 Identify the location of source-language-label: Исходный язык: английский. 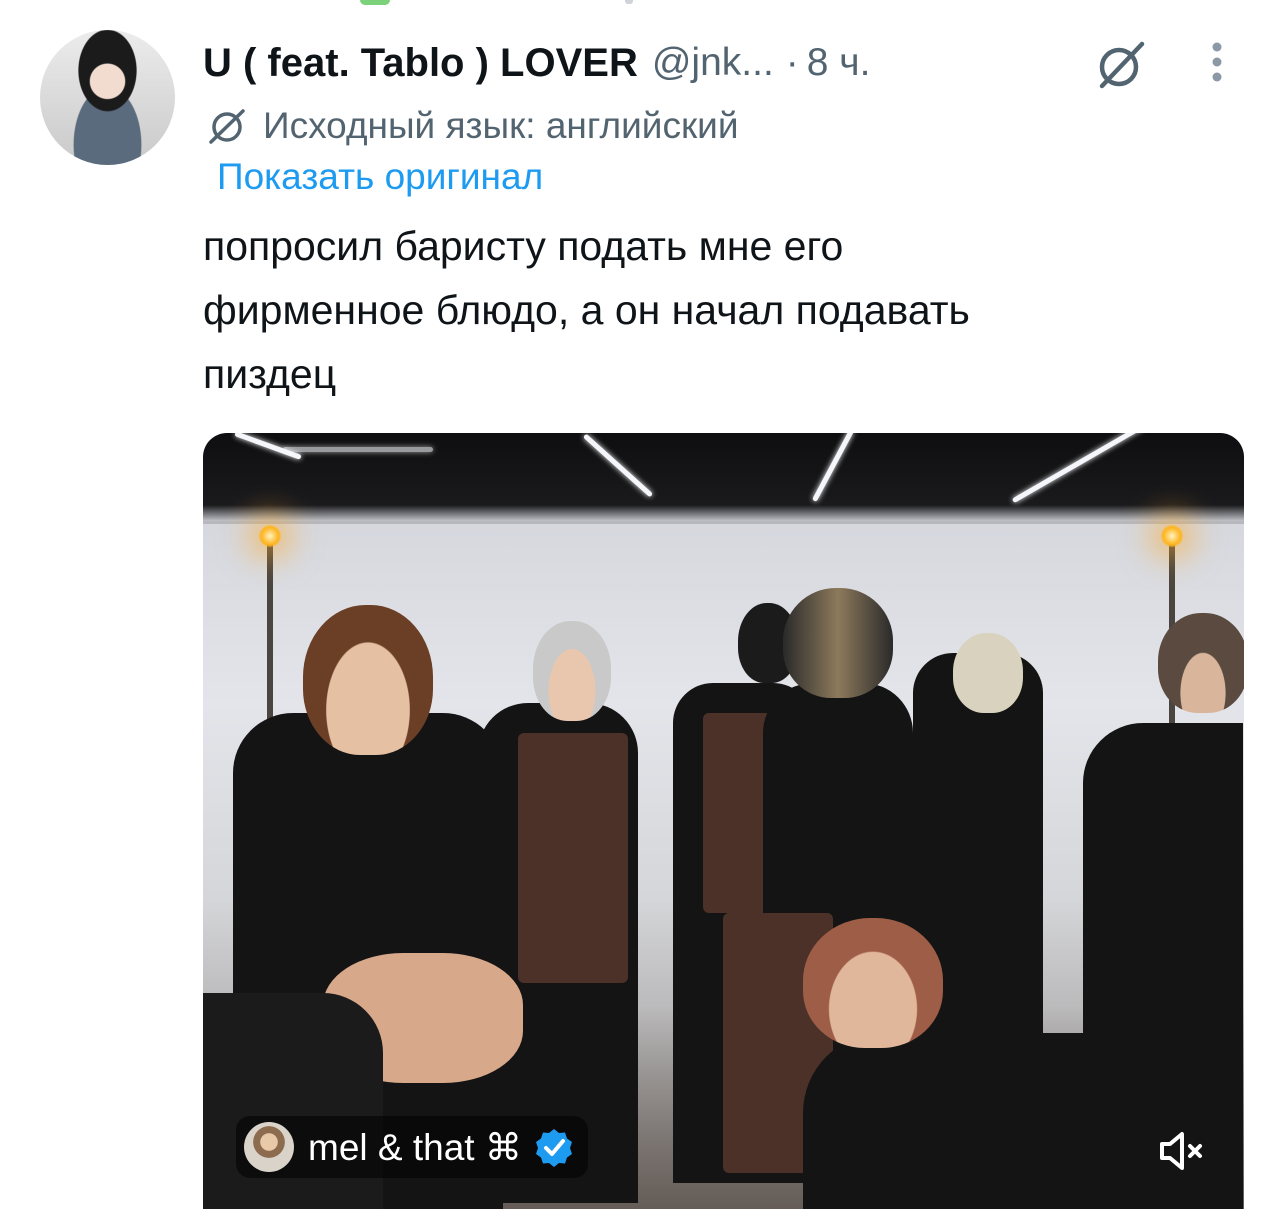
(501, 125).